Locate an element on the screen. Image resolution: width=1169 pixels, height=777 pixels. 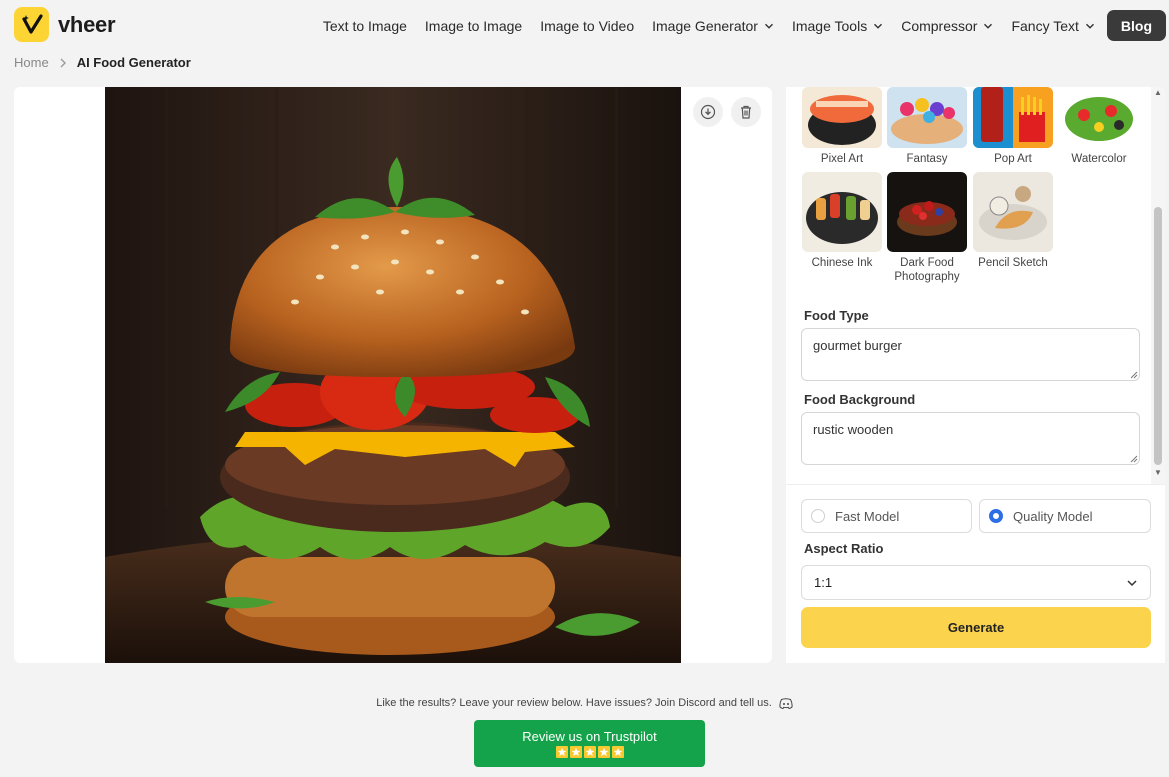
nav-item-fancy-text: Fancy Text is located at coordinates (1052, 26).